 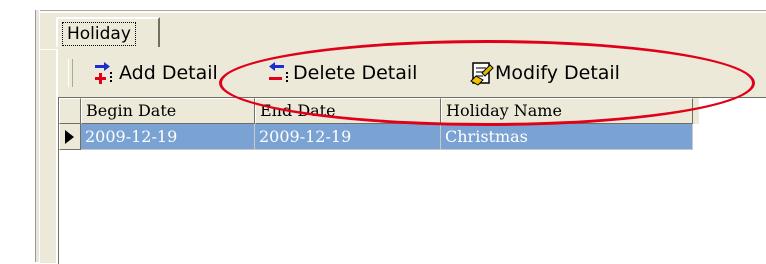 What do you see at coordinates (99, 34) in the screenshot?
I see `tab-holiday-label: Holiday` at bounding box center [99, 34].